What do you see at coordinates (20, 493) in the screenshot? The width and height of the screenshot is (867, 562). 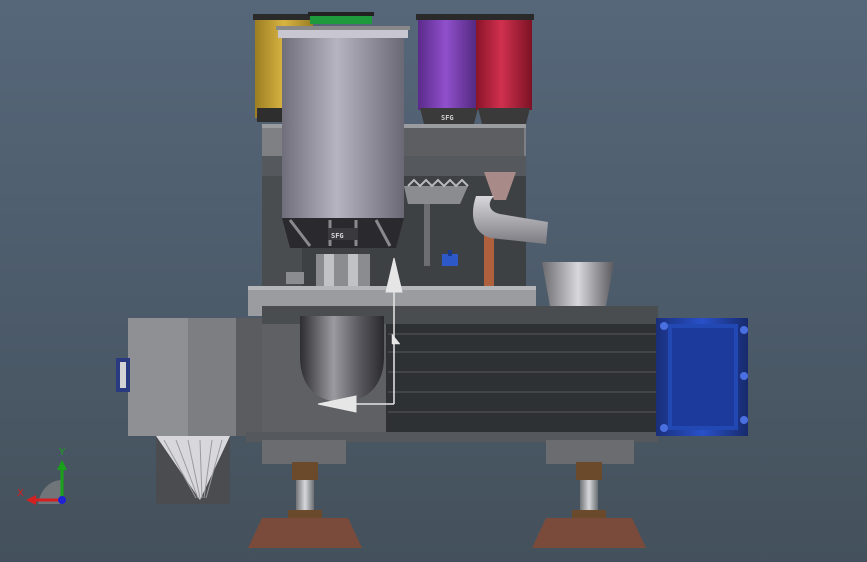 I see `x-axis-label: X` at bounding box center [20, 493].